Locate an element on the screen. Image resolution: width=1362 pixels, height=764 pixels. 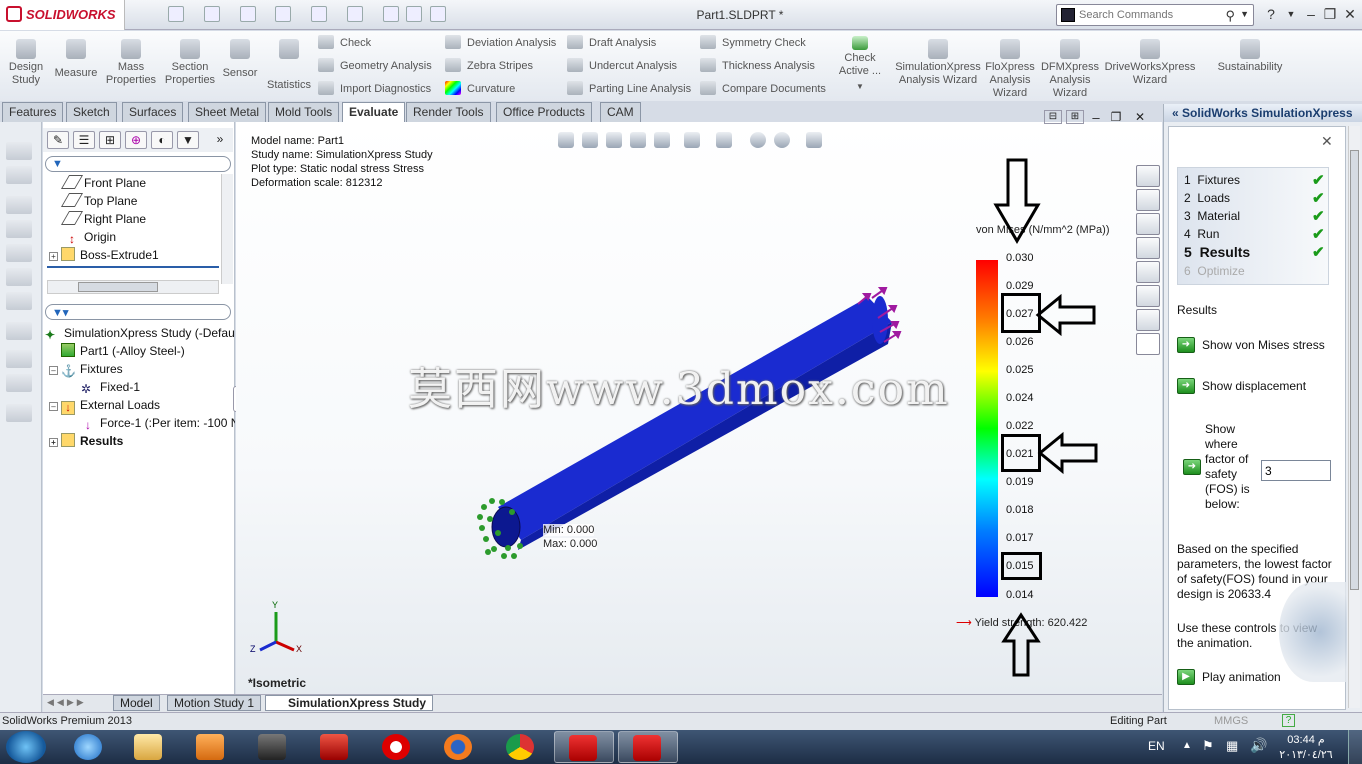
tab-motion-study: Motion Study 1 is located at coordinates (214, 703).